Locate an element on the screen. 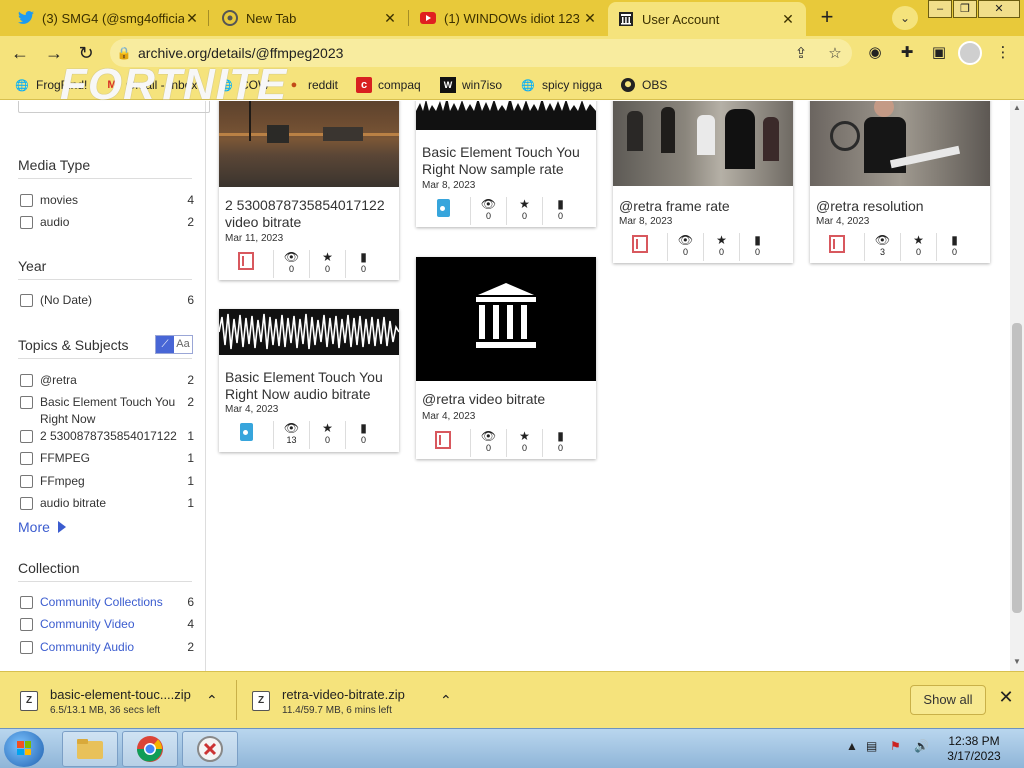 This screenshot has width=1024, height=768. facet-label: Basic Element Touch You Right Now is located at coordinates (110, 411).